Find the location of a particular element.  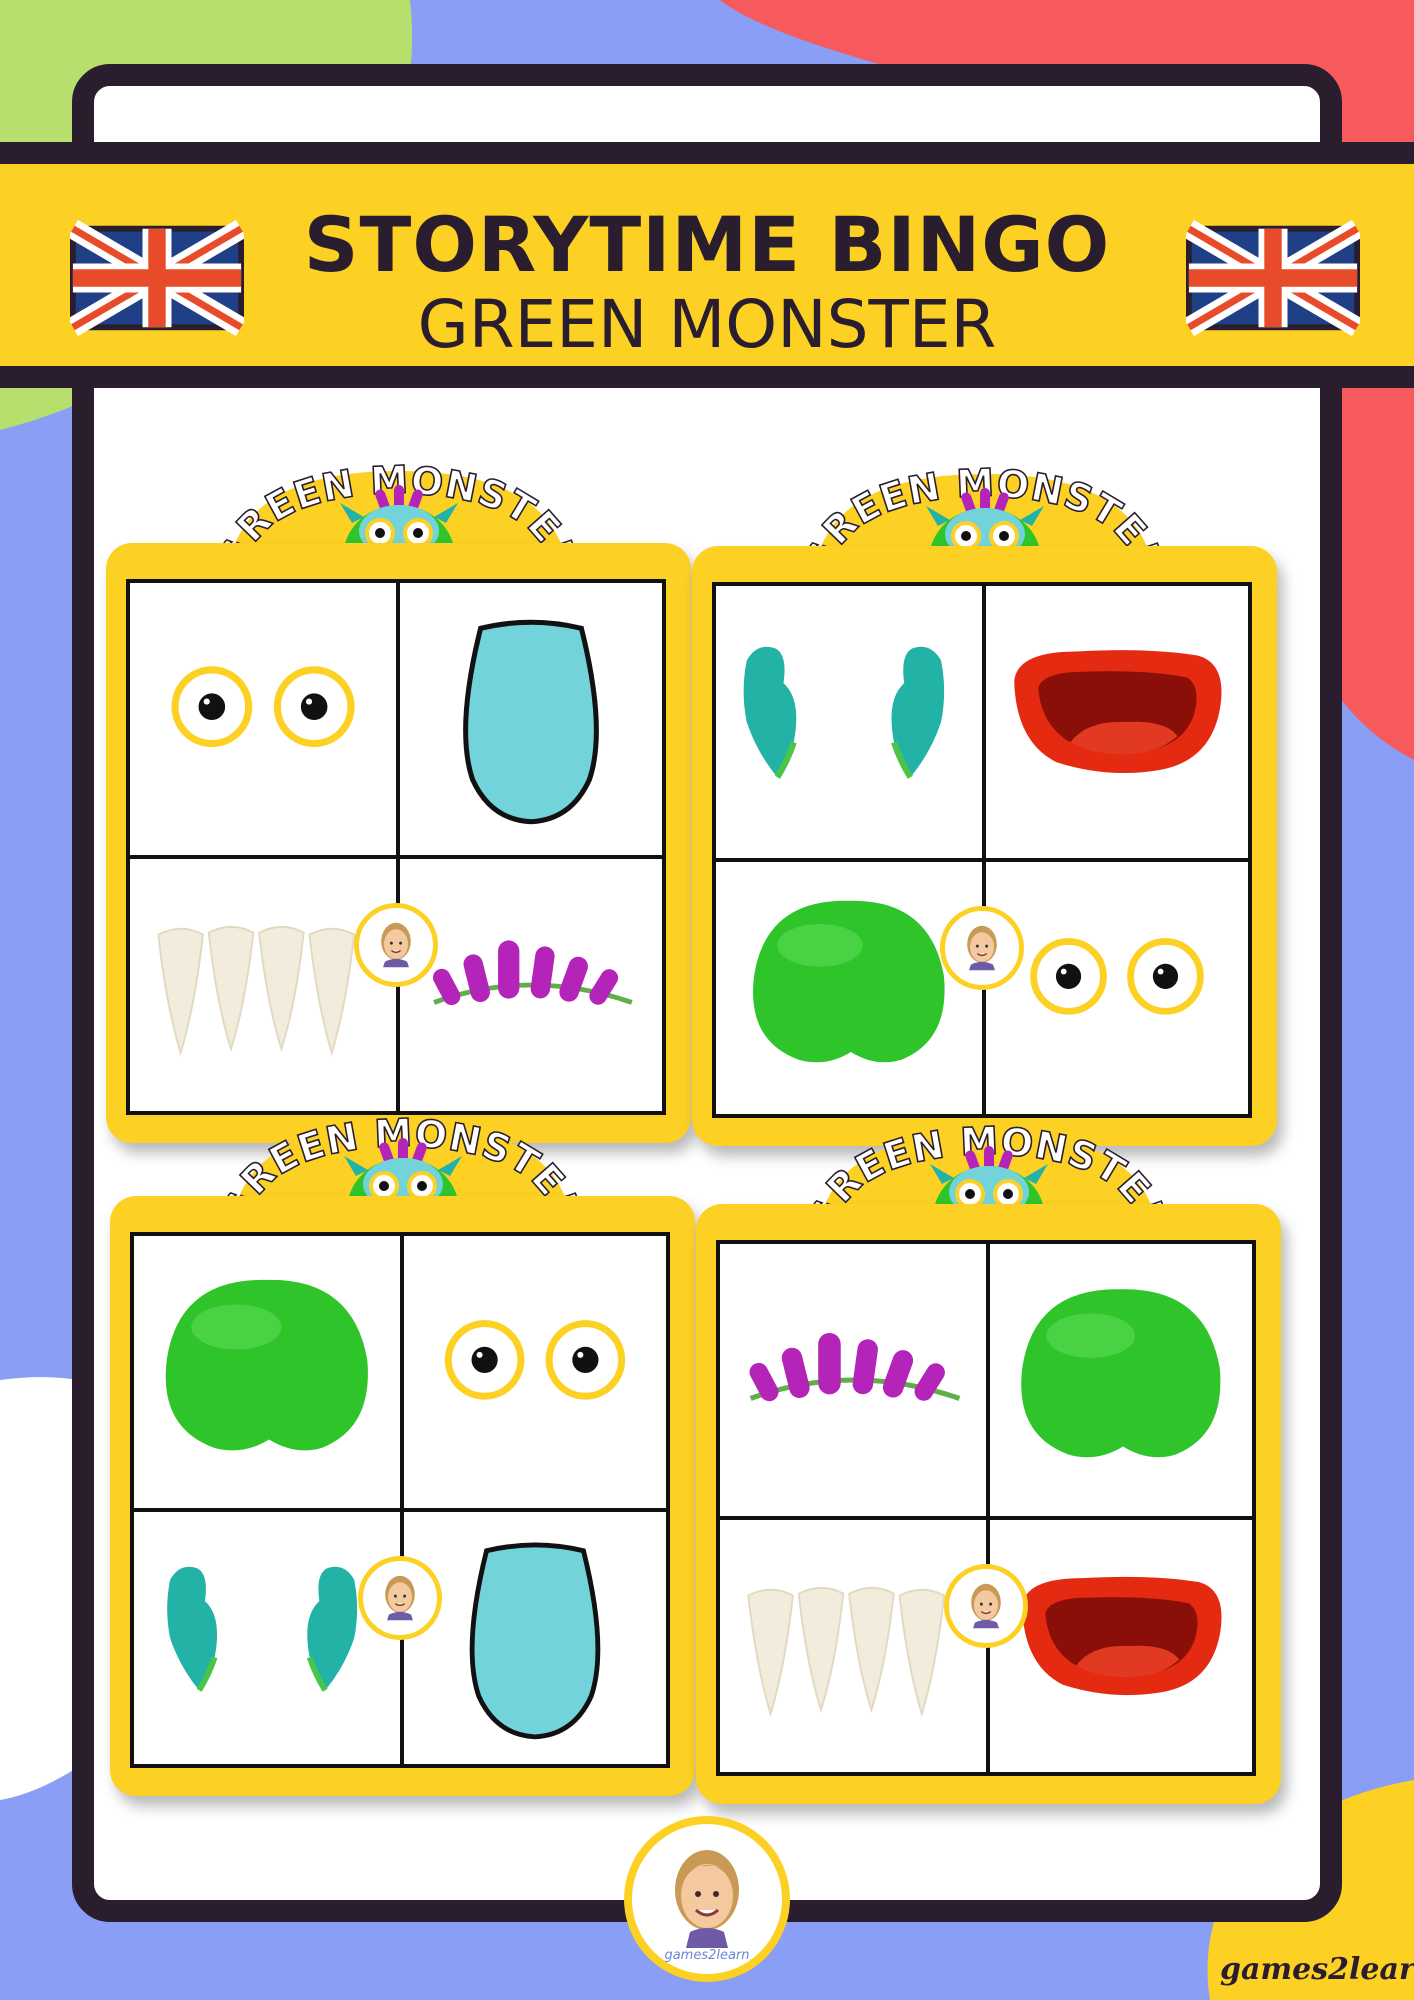

brand-footer: games2learn is located at coordinates (1317, 1969).